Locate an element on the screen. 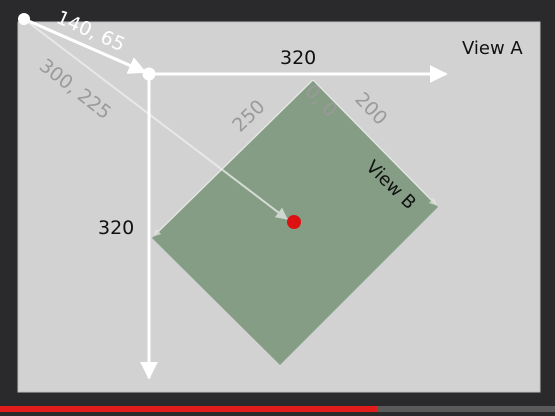 This screenshot has height=416, width=555. view-a-corner-point is located at coordinates (149, 74).